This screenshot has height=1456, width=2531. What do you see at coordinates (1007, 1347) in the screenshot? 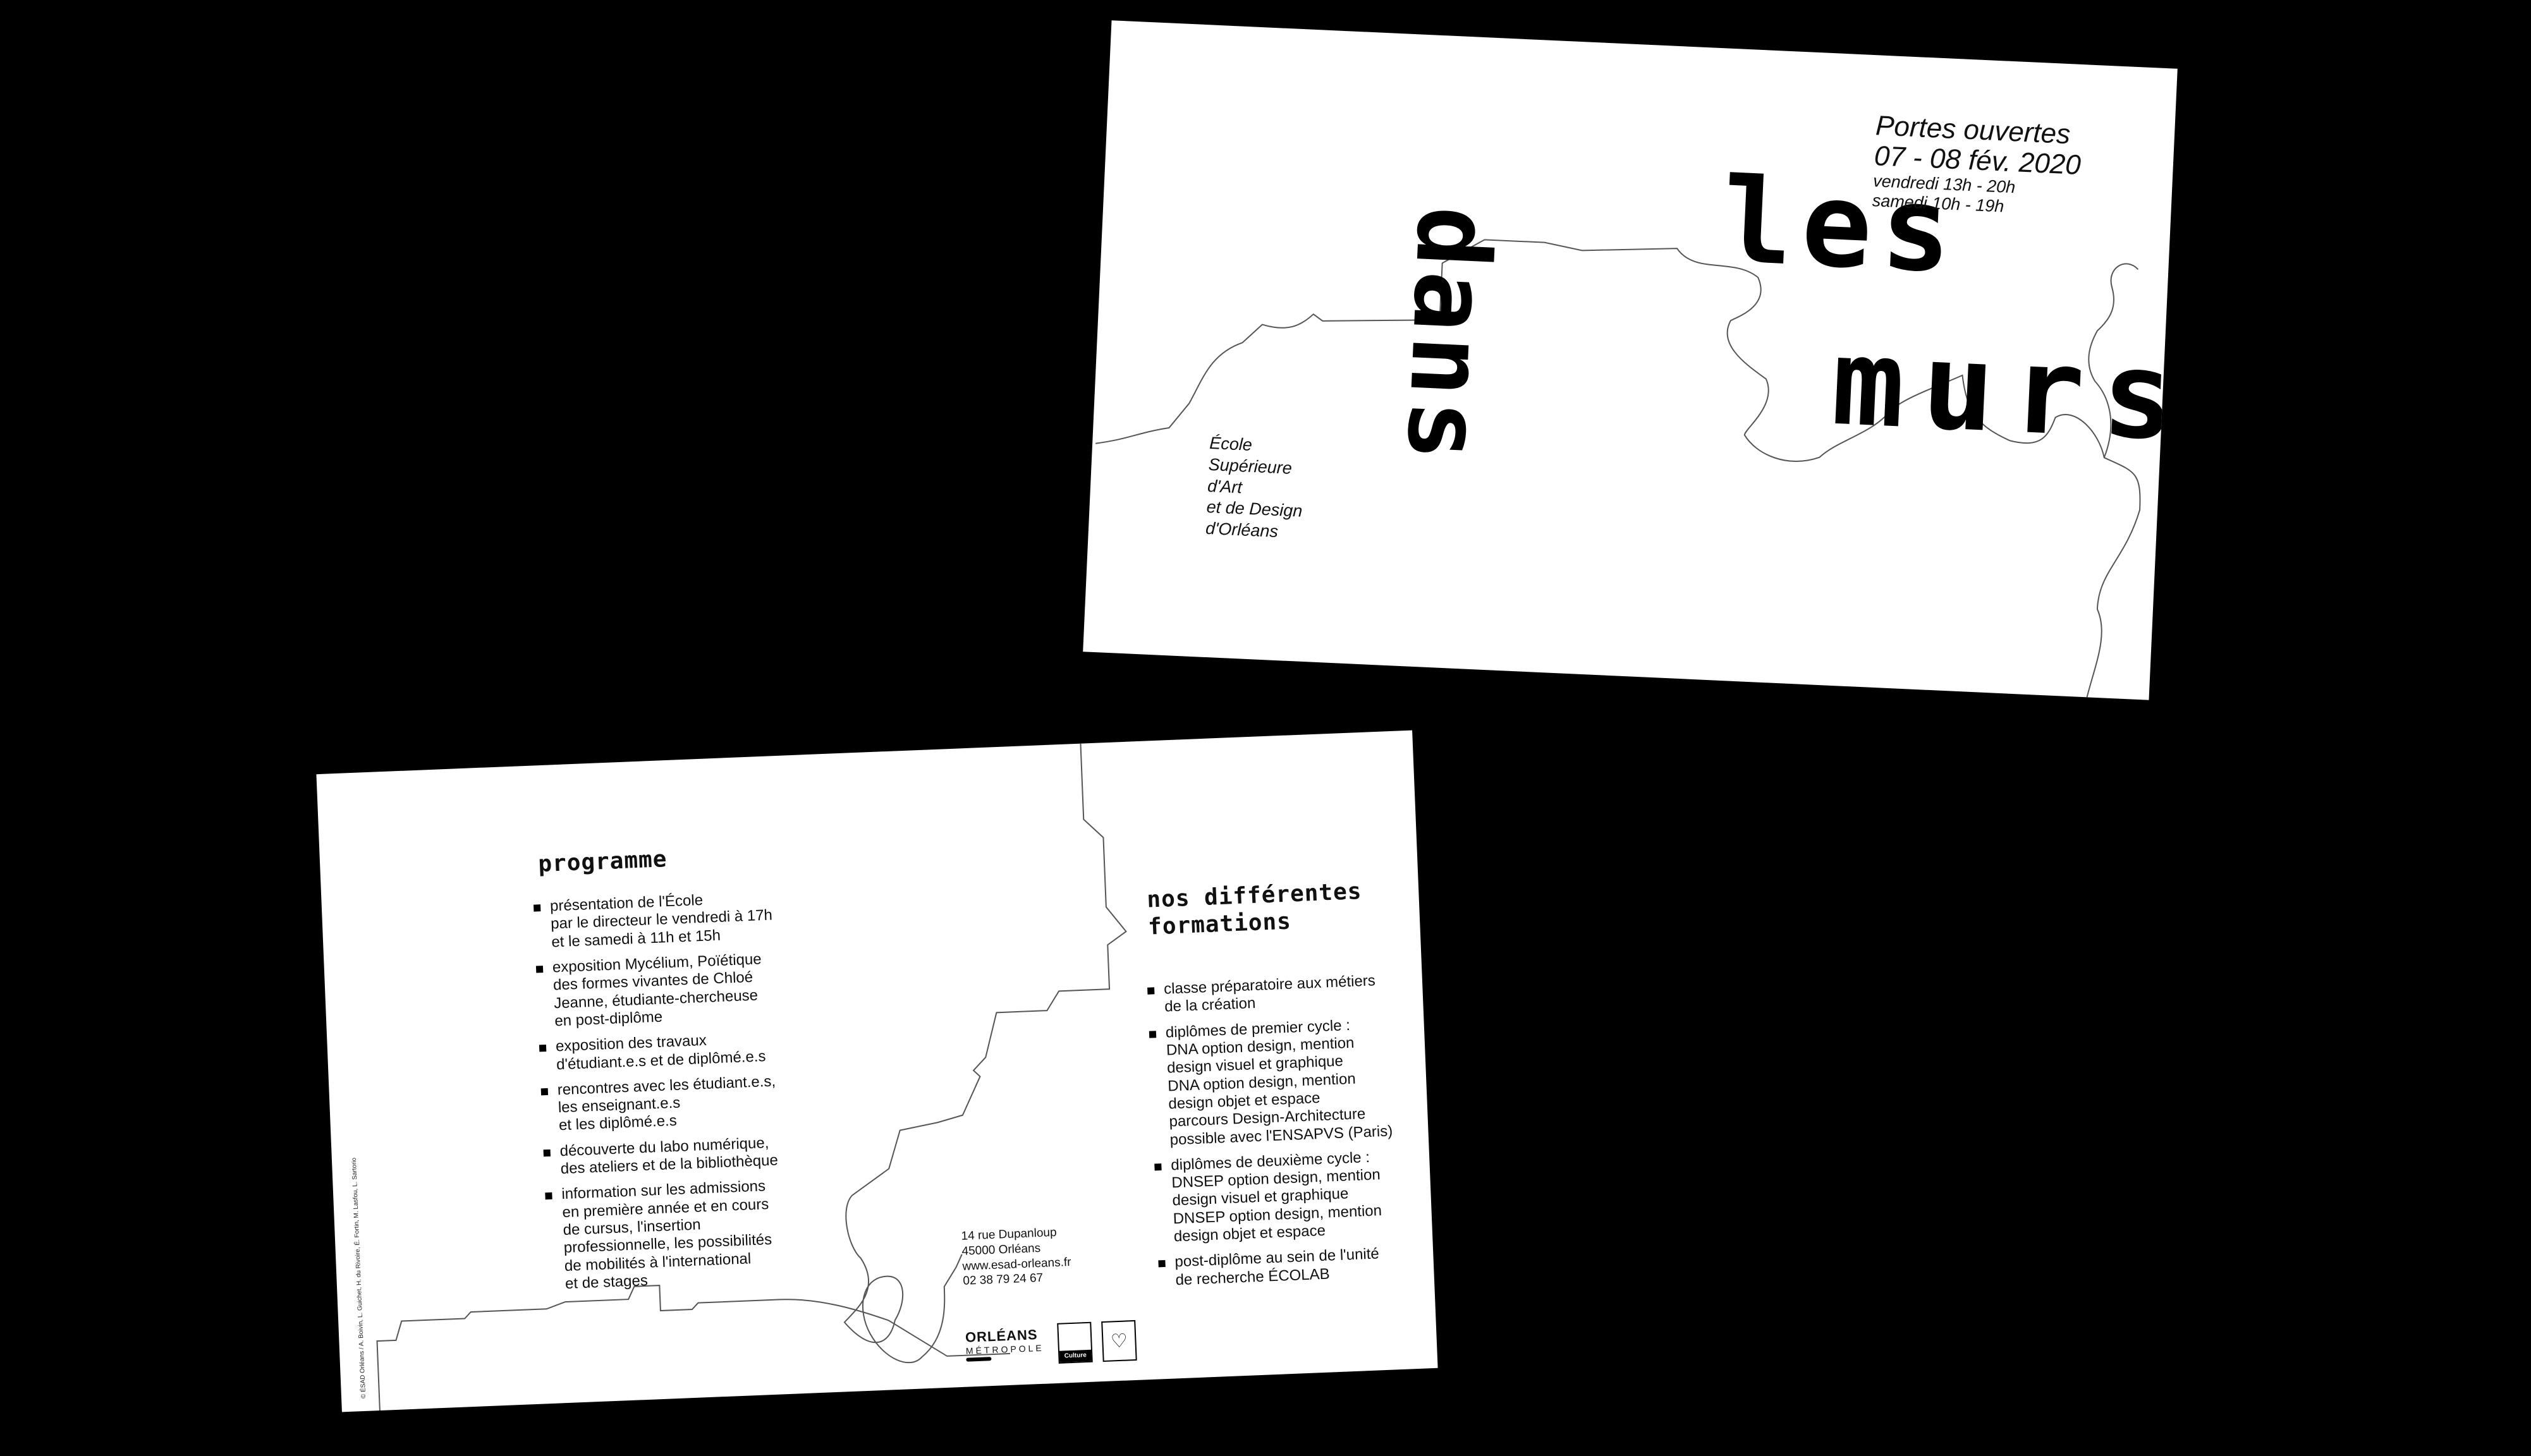
I see `orleans-metropole-logo: ORLÉANS MÉTROPOLE` at bounding box center [1007, 1347].